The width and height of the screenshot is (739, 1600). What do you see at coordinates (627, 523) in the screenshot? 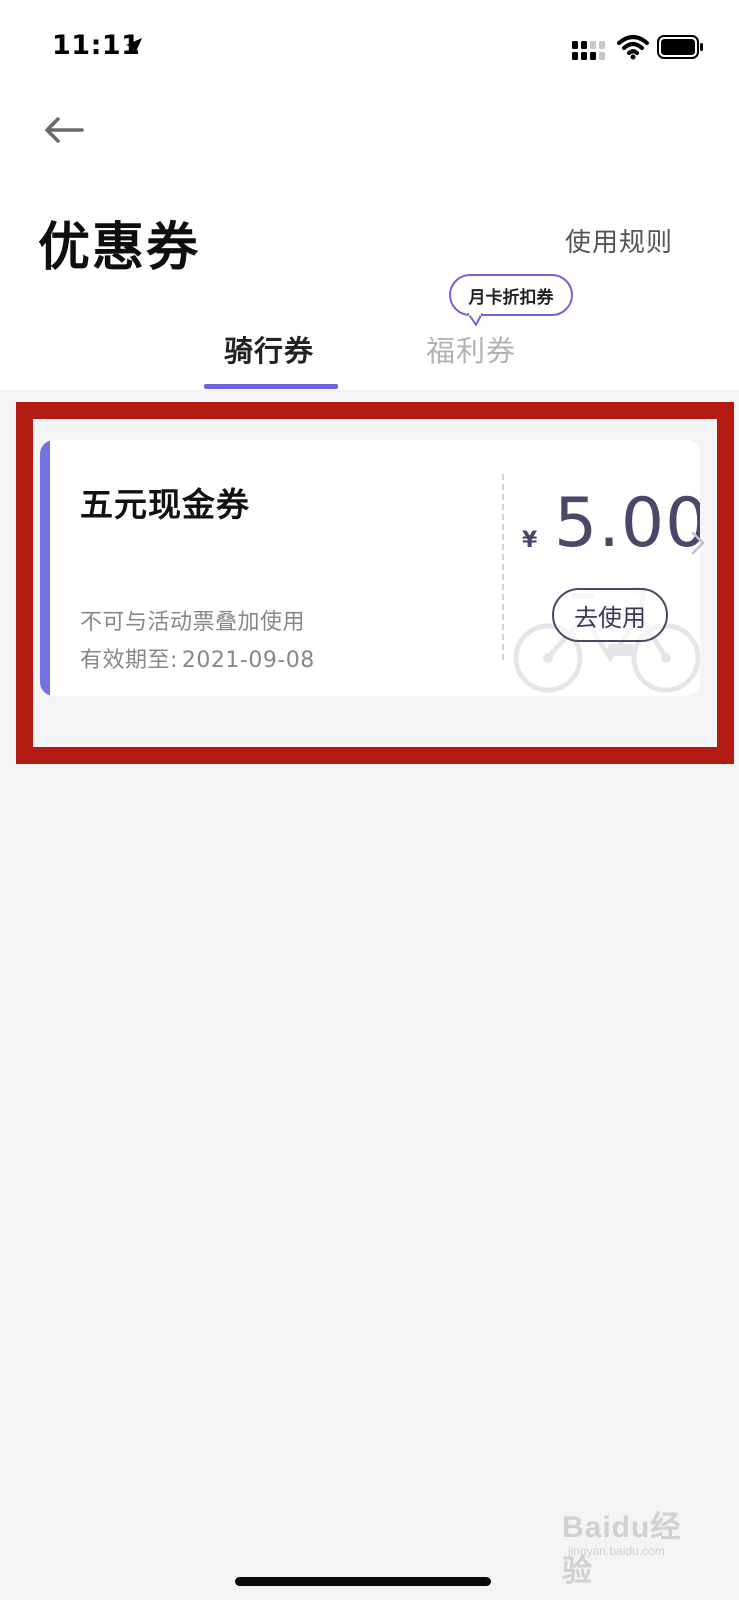
I see `coupon-amount: 5.00` at bounding box center [627, 523].